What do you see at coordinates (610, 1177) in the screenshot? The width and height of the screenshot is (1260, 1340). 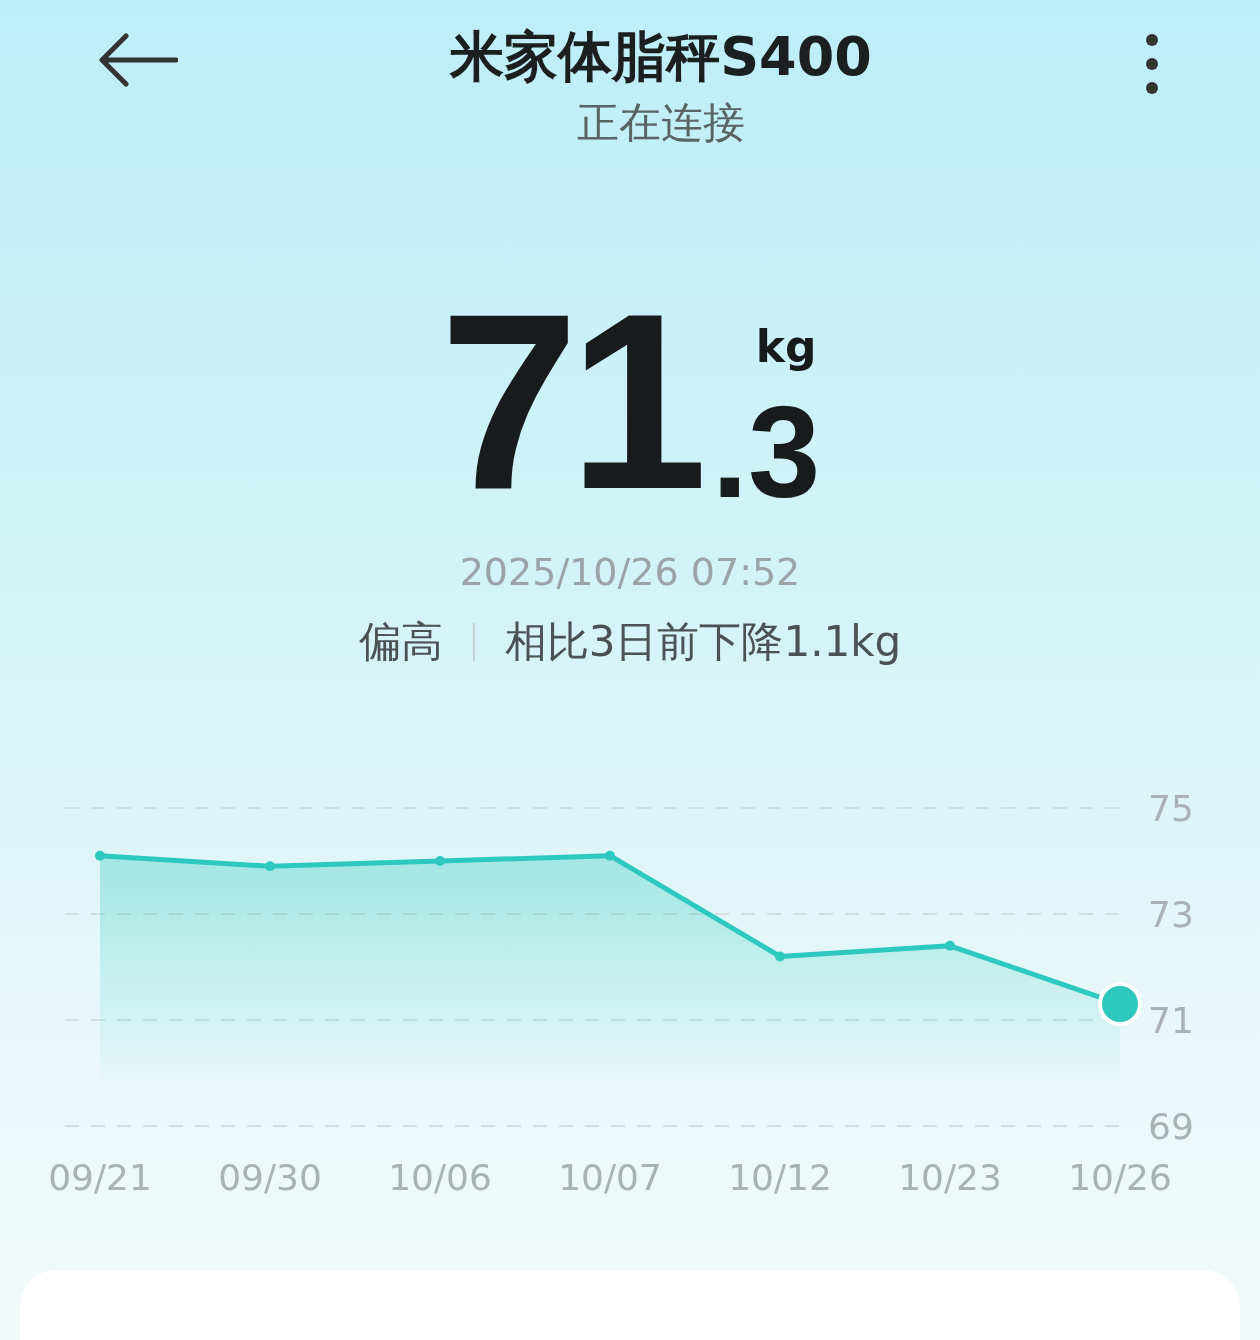 I see `x-axis-label: 10/07` at bounding box center [610, 1177].